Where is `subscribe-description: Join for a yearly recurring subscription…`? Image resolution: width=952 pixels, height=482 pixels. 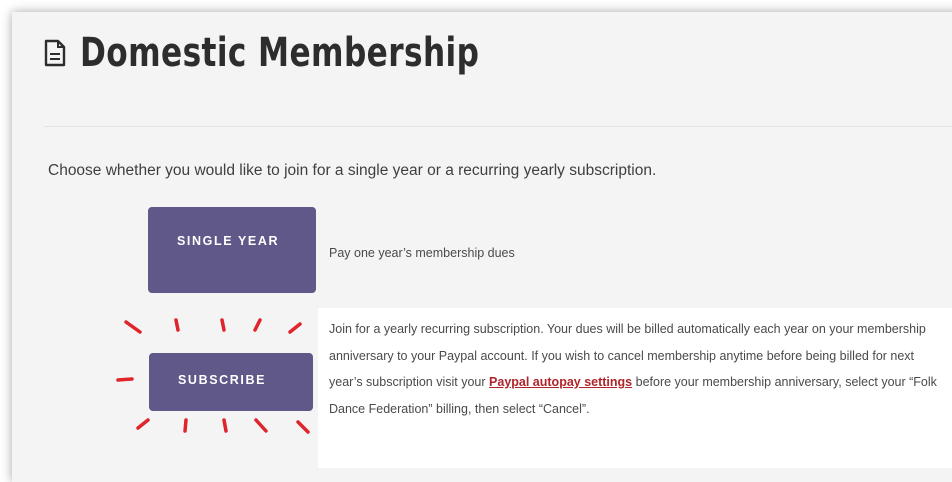
subscribe-description: Join for a yearly recurring subscription… is located at coordinates (639, 369).